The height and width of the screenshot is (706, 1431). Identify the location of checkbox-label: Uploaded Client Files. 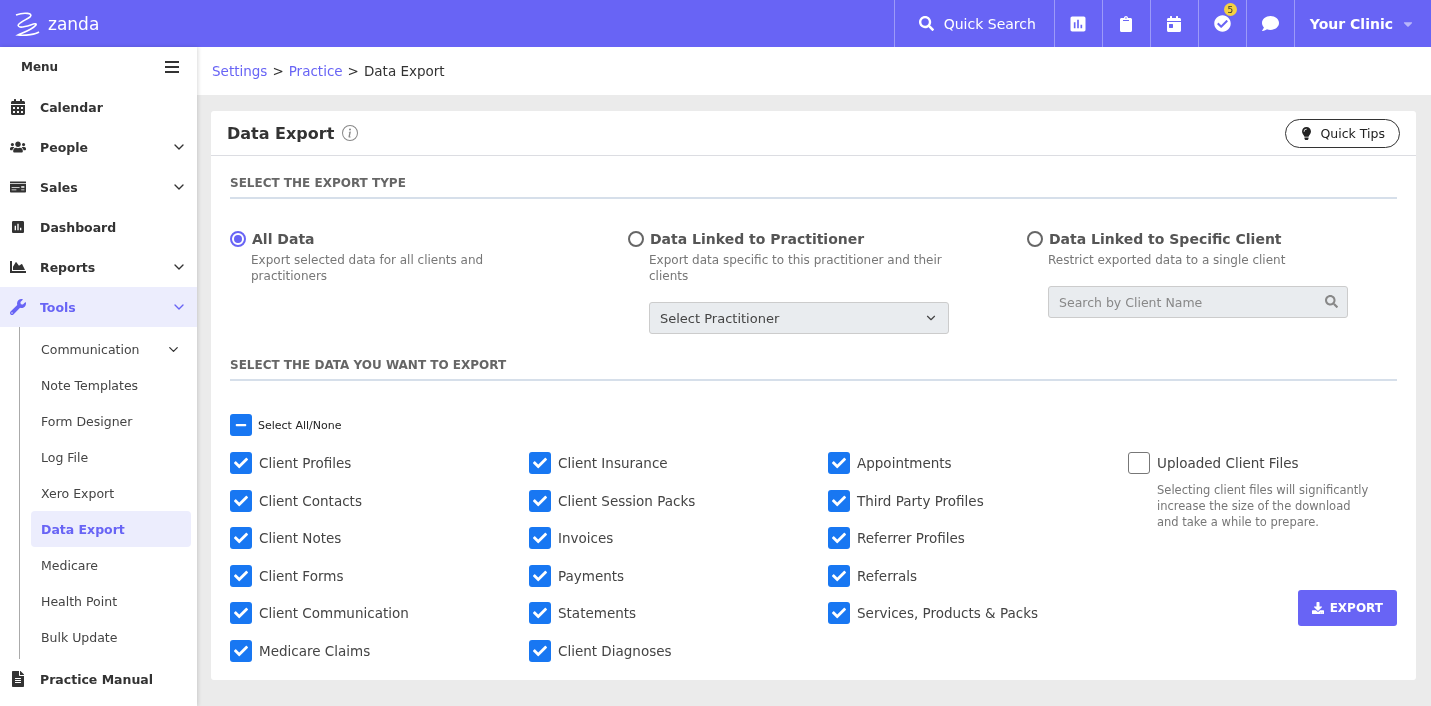
(1228, 463).